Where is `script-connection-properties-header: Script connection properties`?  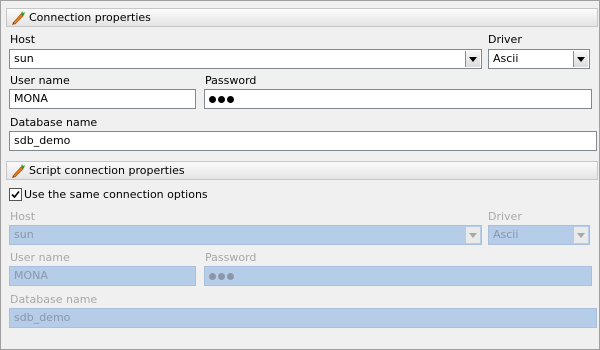
script-connection-properties-header: Script connection properties is located at coordinates (302, 170).